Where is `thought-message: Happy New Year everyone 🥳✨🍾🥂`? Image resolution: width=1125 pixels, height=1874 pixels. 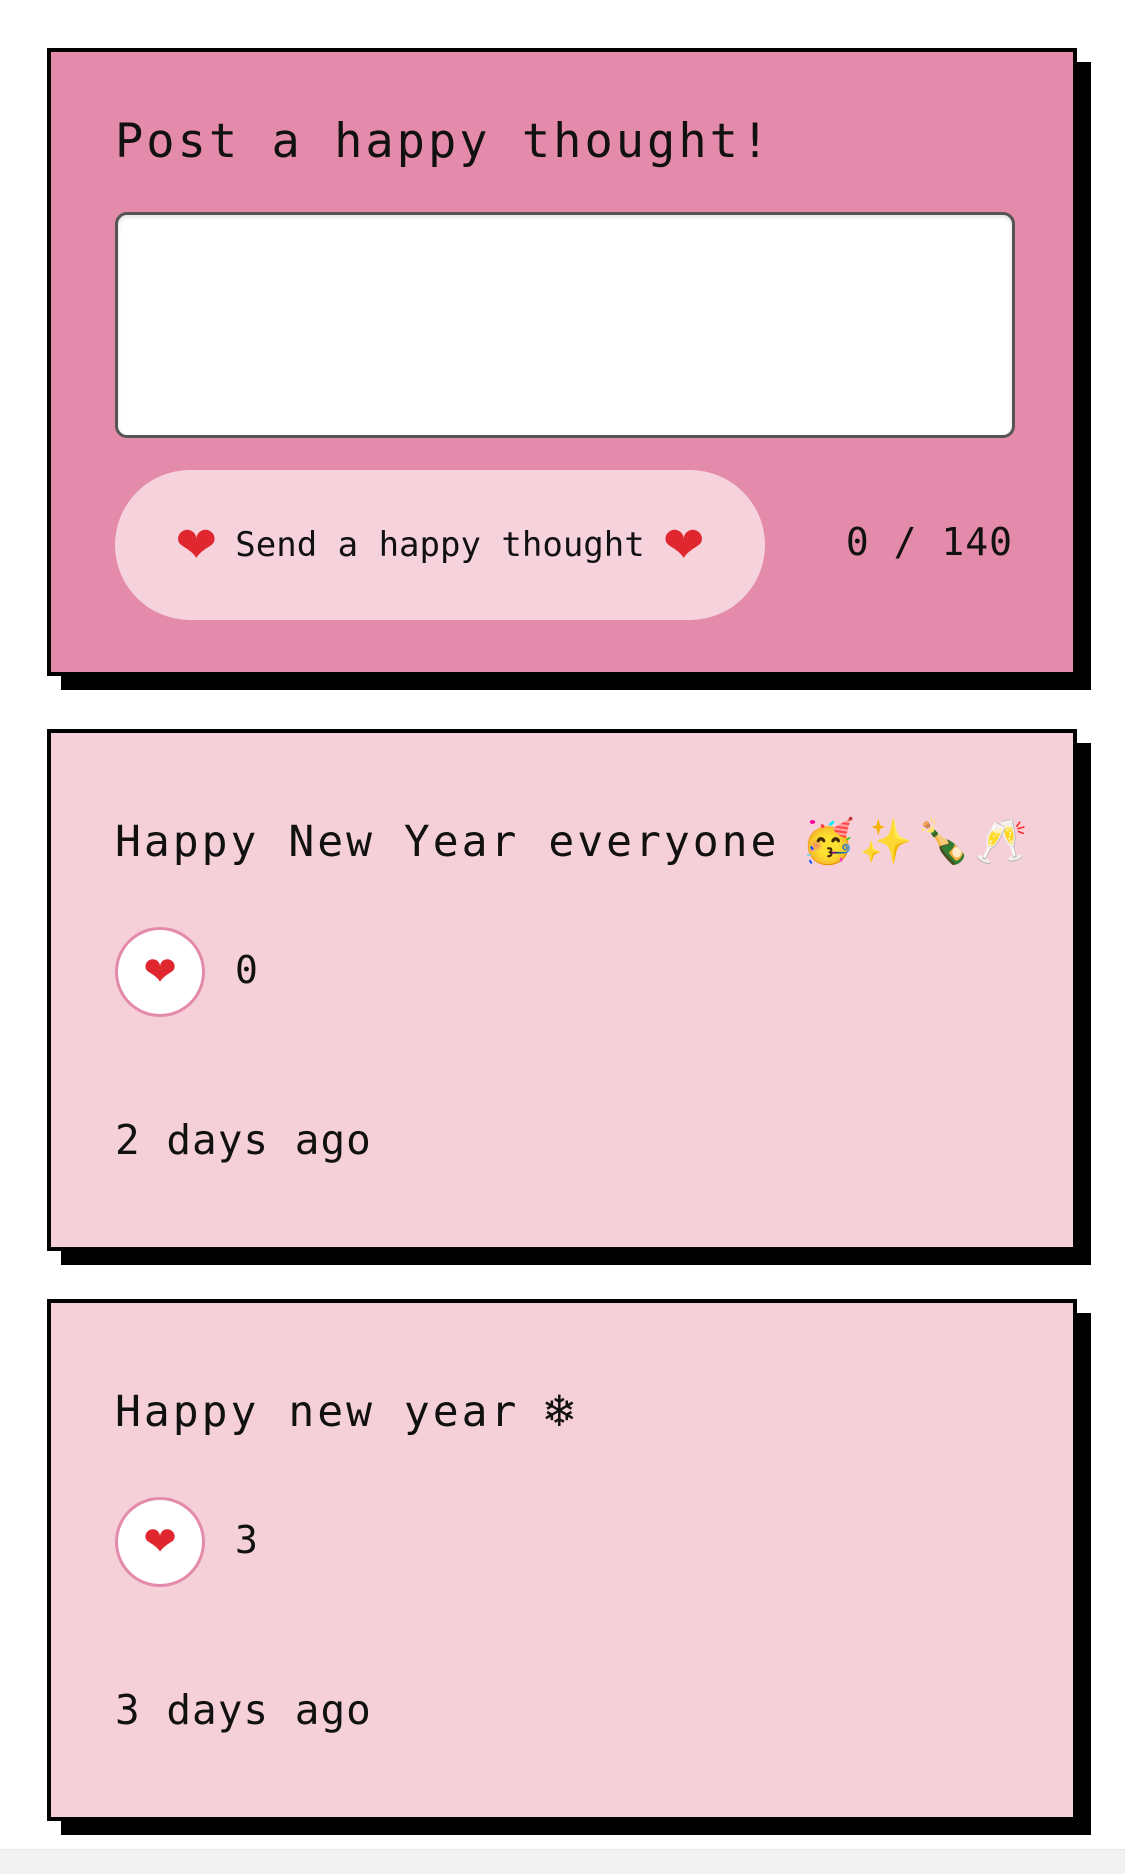
thought-message: Happy New Year everyone 🥳✨🍾🥂 is located at coordinates (573, 842).